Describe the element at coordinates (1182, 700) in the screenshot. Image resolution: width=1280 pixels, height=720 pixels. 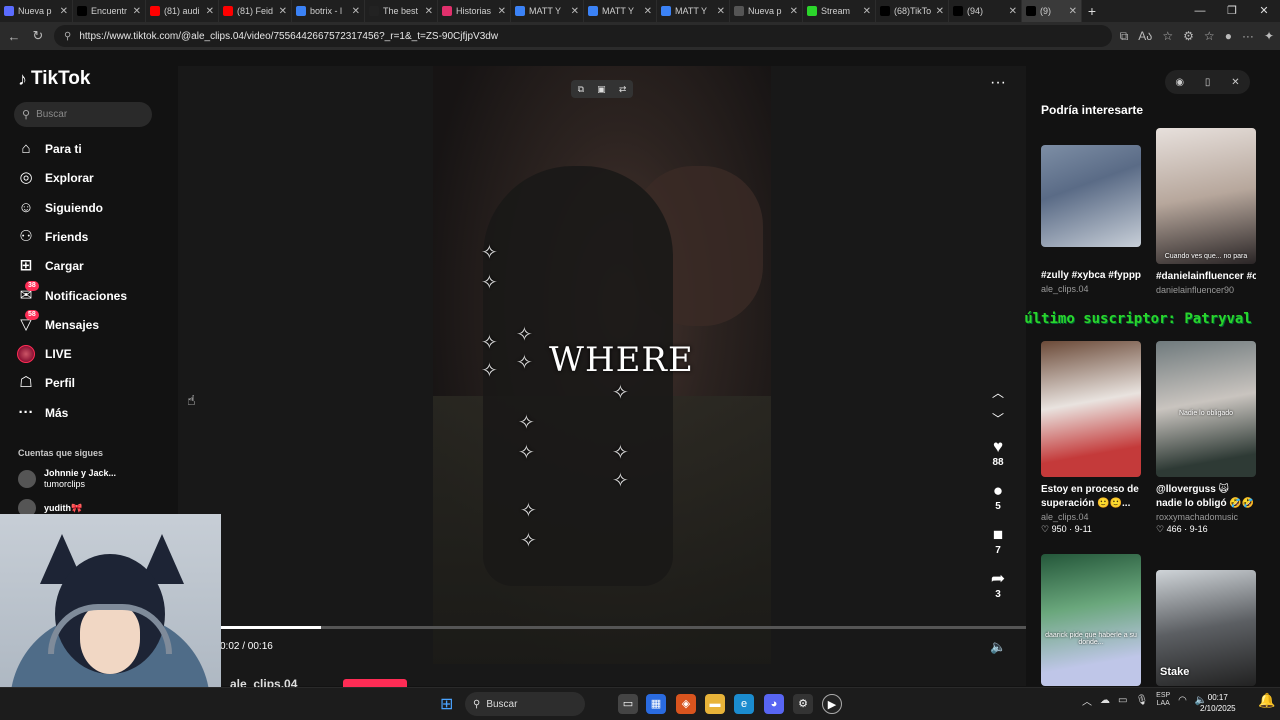
I see `wifi-icon: ◠` at that location.